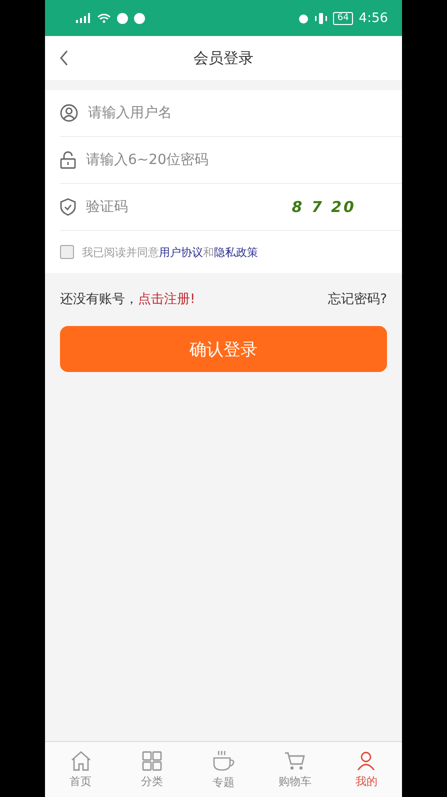 This screenshot has width=447, height=797. I want to click on home-icon, so click(81, 760).